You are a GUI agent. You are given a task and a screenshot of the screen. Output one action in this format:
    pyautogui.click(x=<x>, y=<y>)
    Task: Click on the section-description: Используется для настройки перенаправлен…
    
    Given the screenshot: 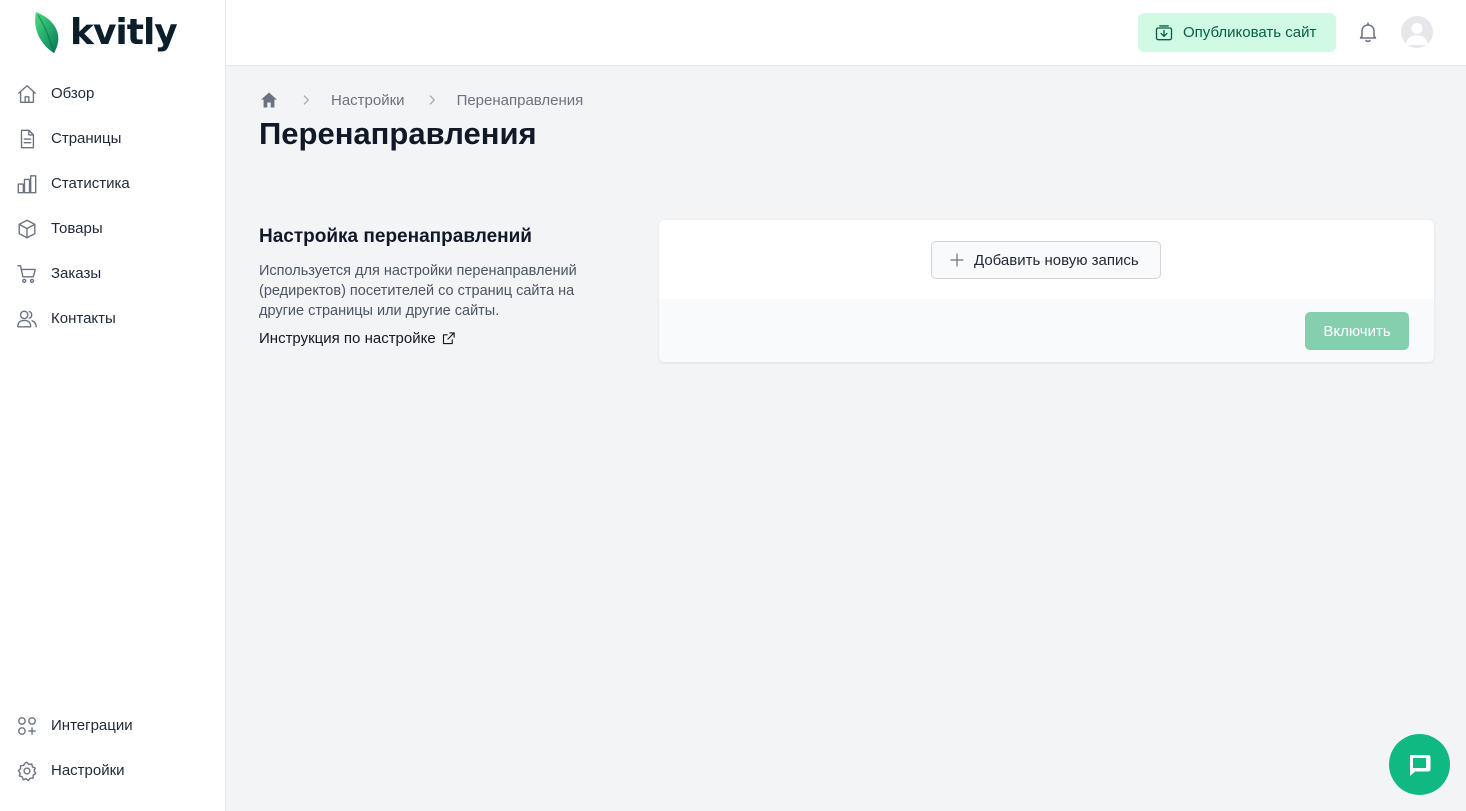 What is the action you would take?
    pyautogui.click(x=418, y=291)
    